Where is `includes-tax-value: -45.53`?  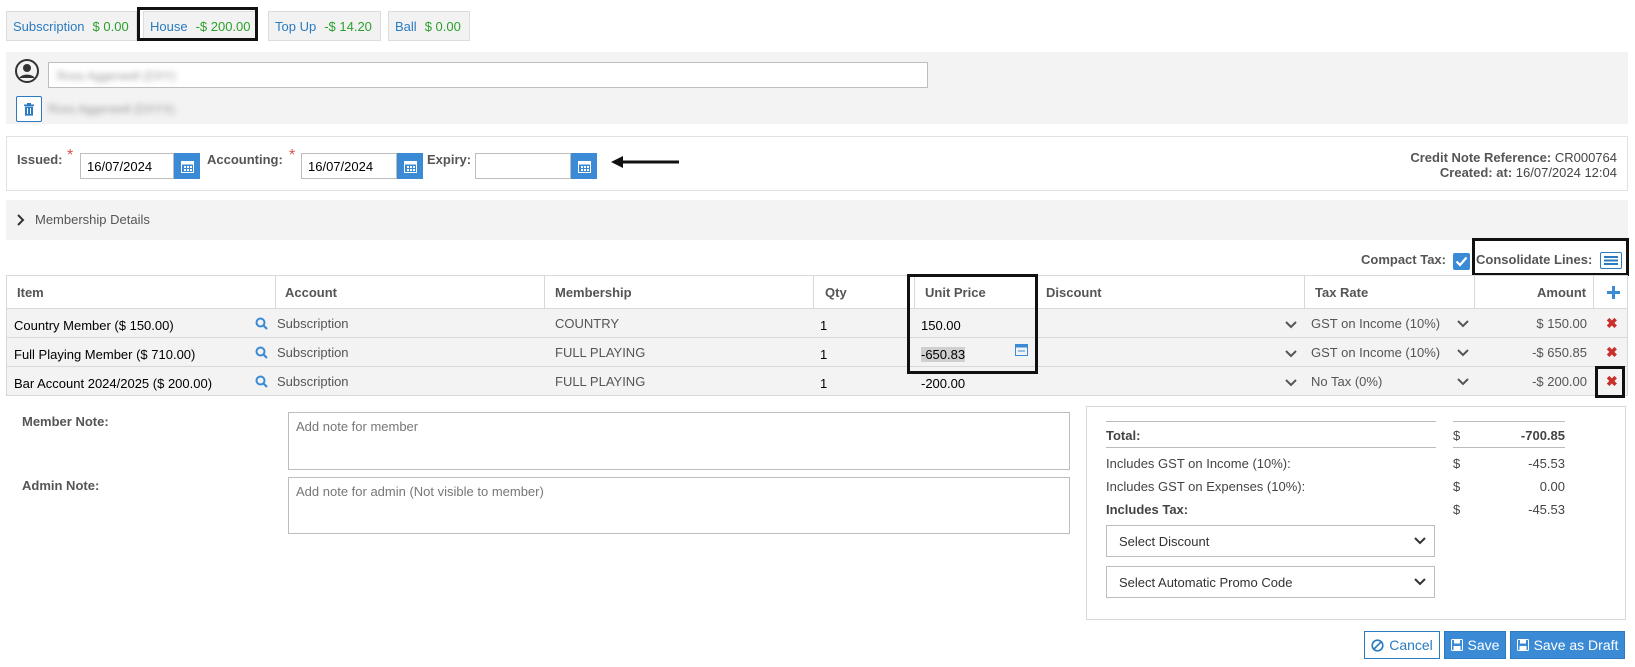 includes-tax-value: -45.53 is located at coordinates (1546, 509).